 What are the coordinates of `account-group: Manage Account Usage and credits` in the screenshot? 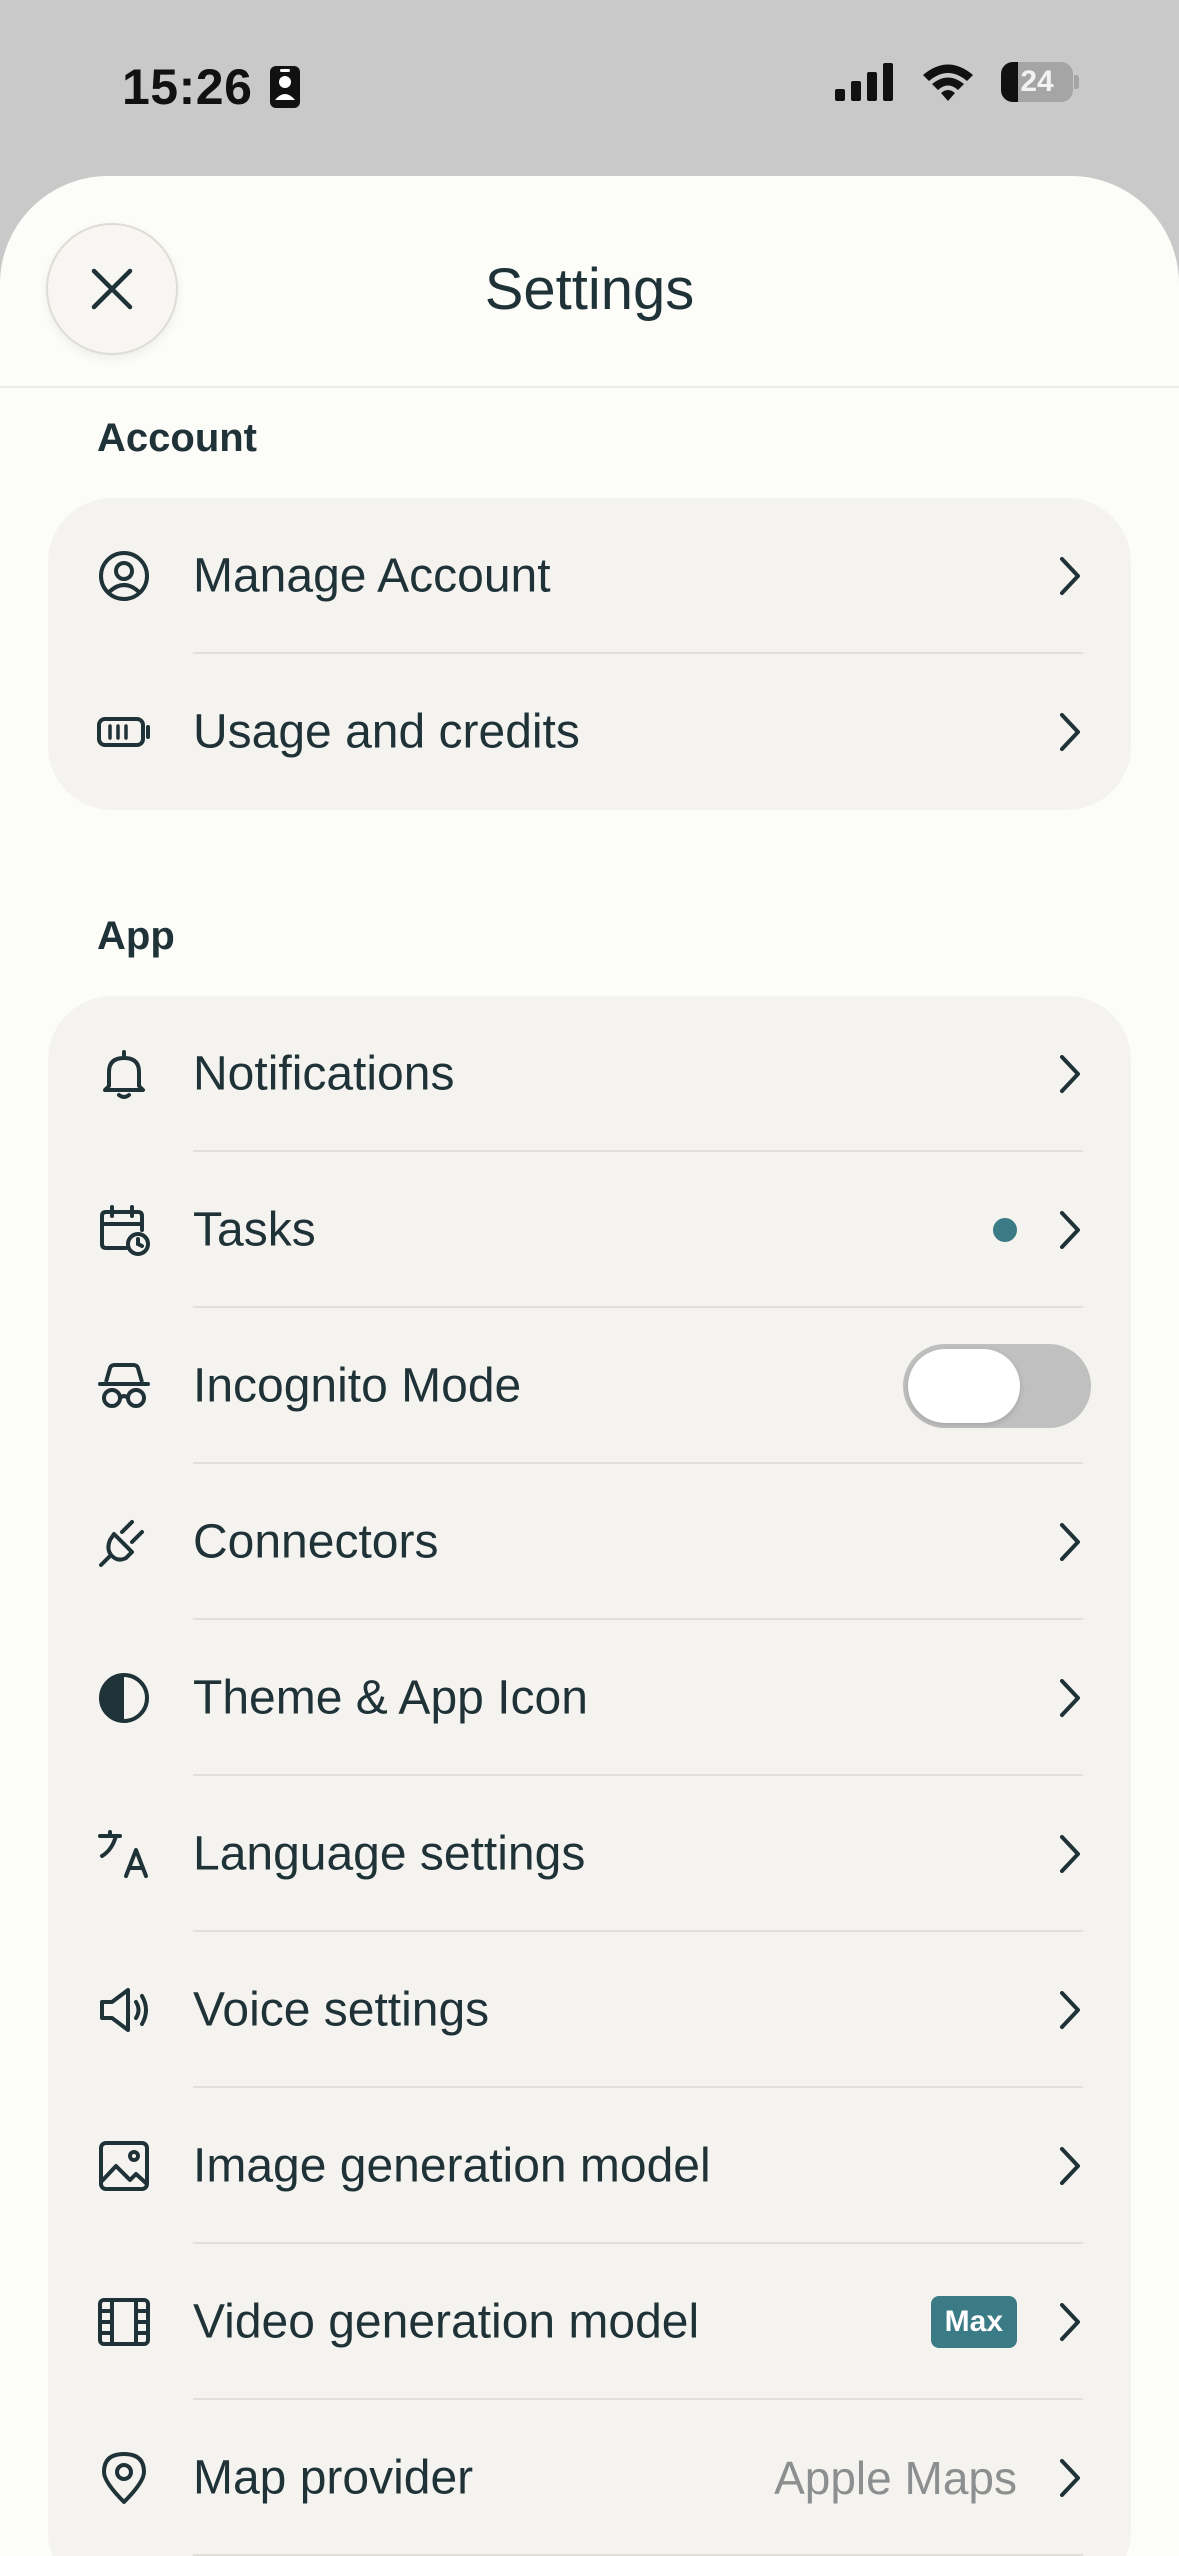 It's located at (589, 654).